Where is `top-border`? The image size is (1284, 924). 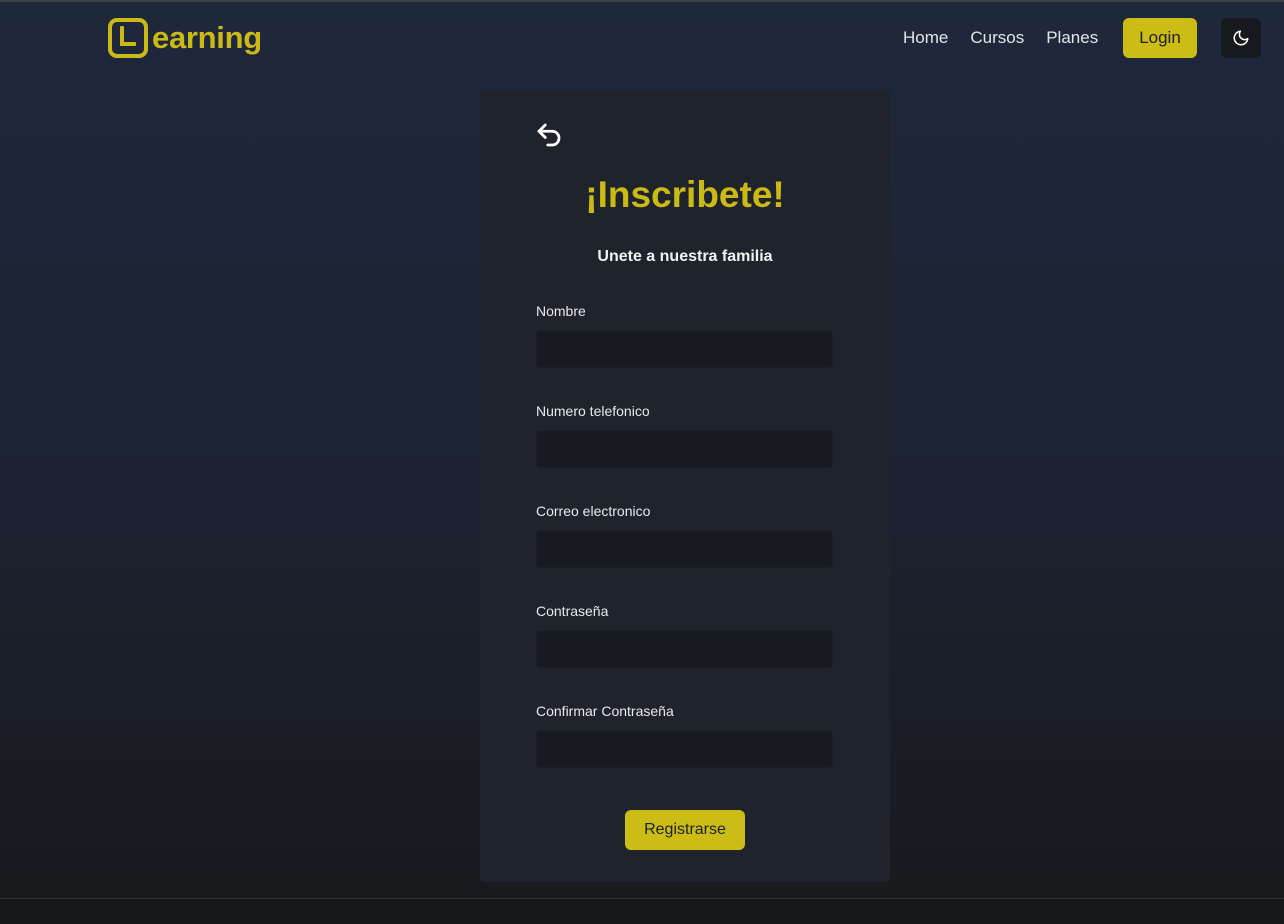
top-border is located at coordinates (642, 1).